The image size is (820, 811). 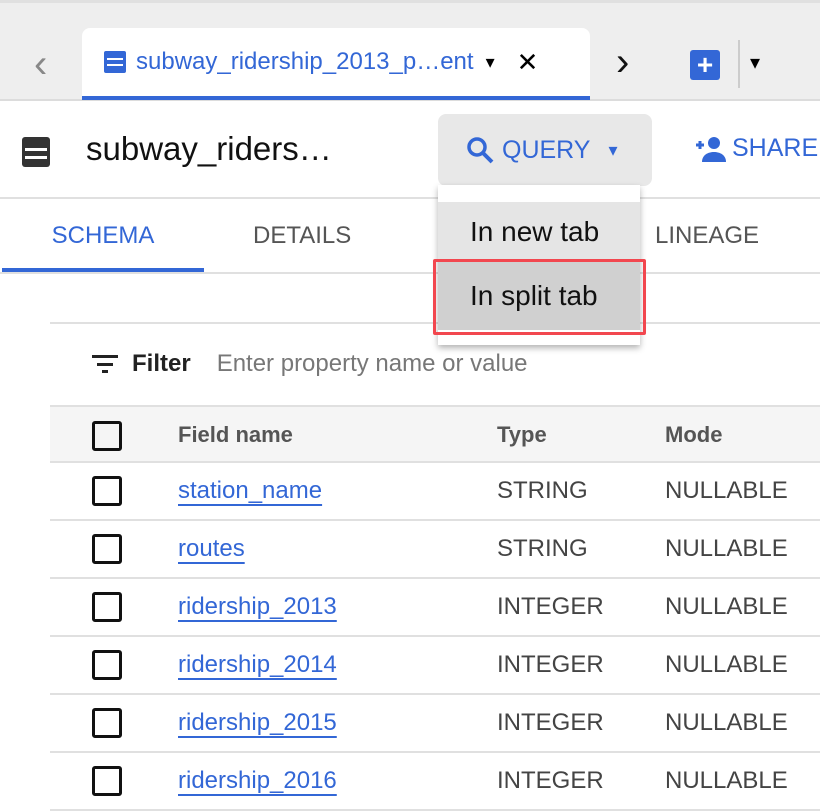 What do you see at coordinates (302, 236) in the screenshot?
I see `tab-details: DETAILS` at bounding box center [302, 236].